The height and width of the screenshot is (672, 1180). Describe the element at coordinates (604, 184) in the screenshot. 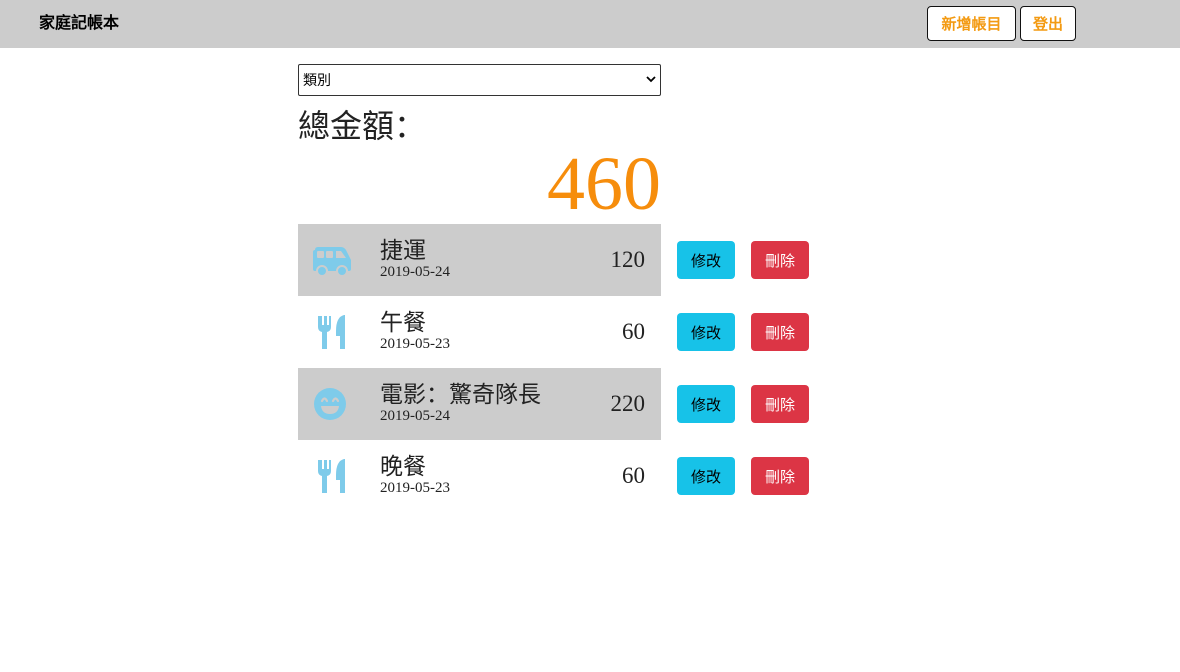

I see `total-amount: 460` at that location.